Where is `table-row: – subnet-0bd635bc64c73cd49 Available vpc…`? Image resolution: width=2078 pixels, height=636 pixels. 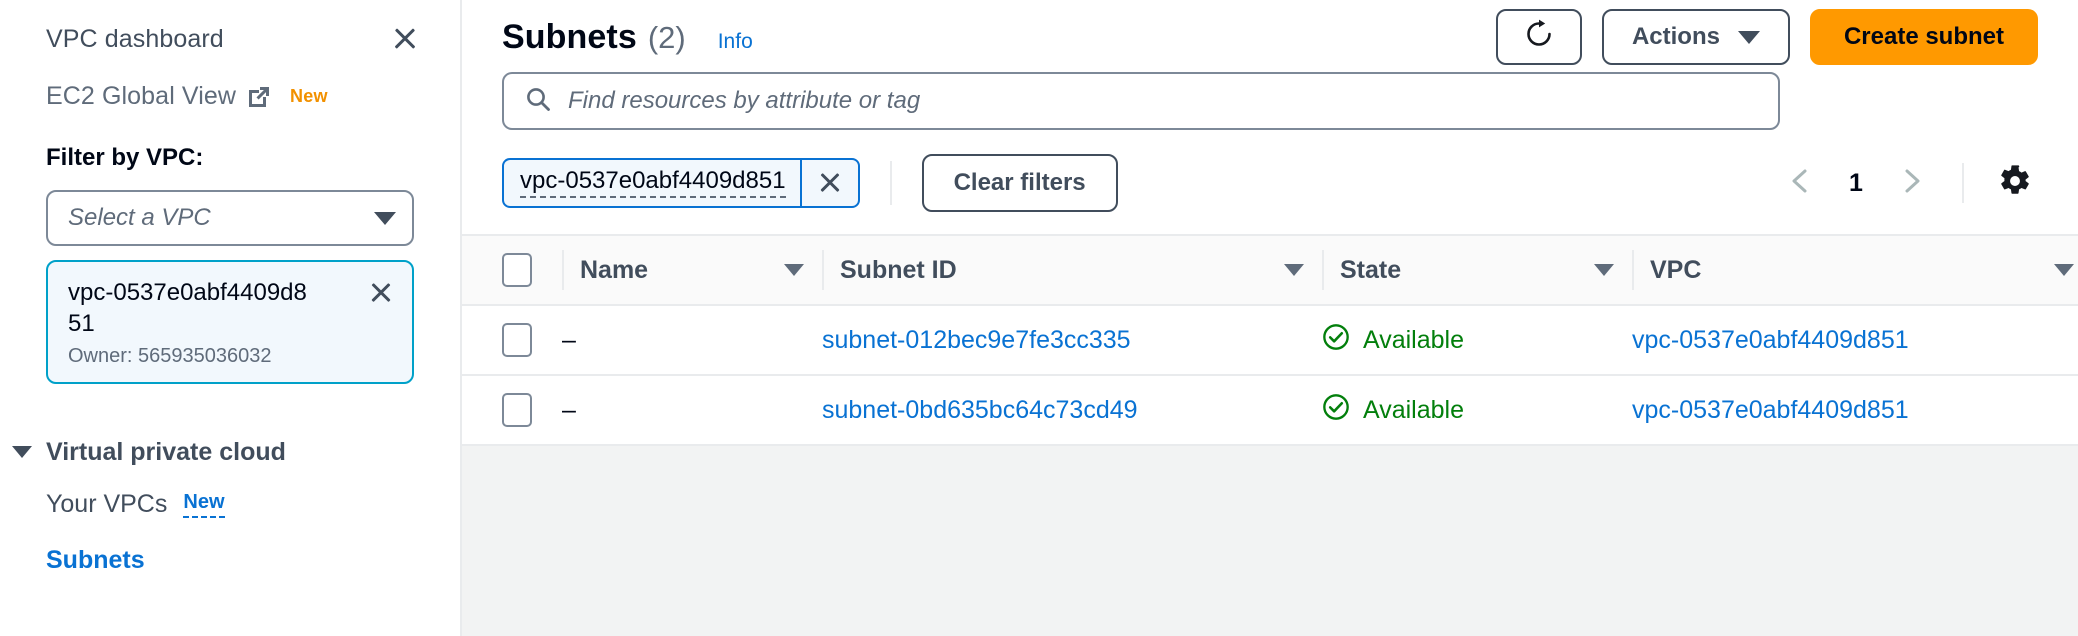 table-row: – subnet-0bd635bc64c73cd49 Available vpc… is located at coordinates (1270, 410).